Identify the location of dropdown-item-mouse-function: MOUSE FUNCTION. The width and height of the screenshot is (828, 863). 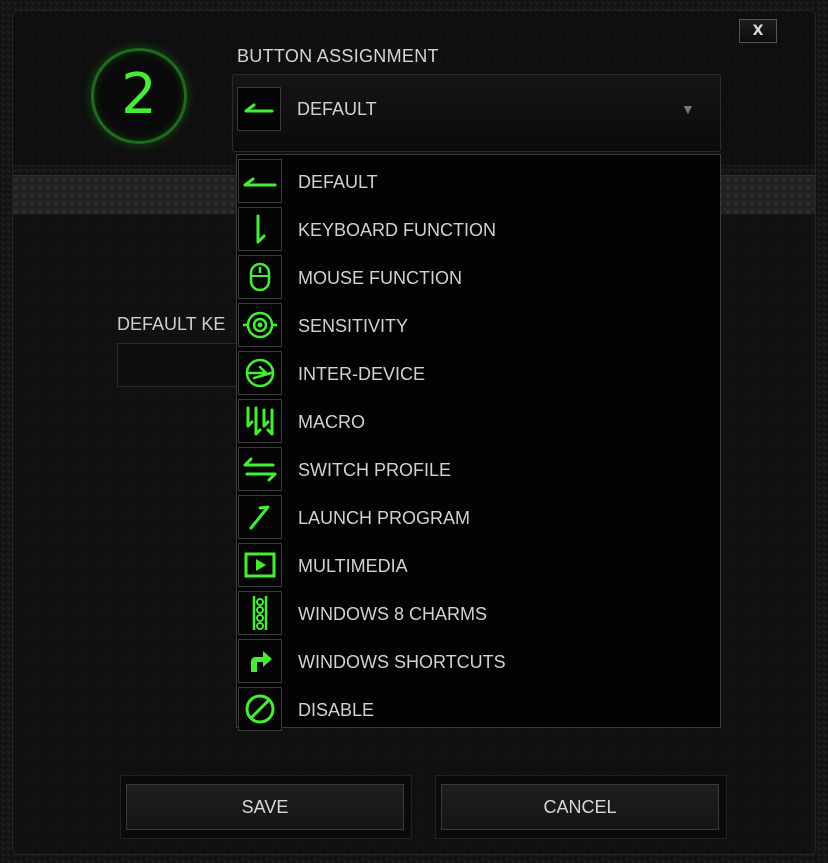
(478, 277).